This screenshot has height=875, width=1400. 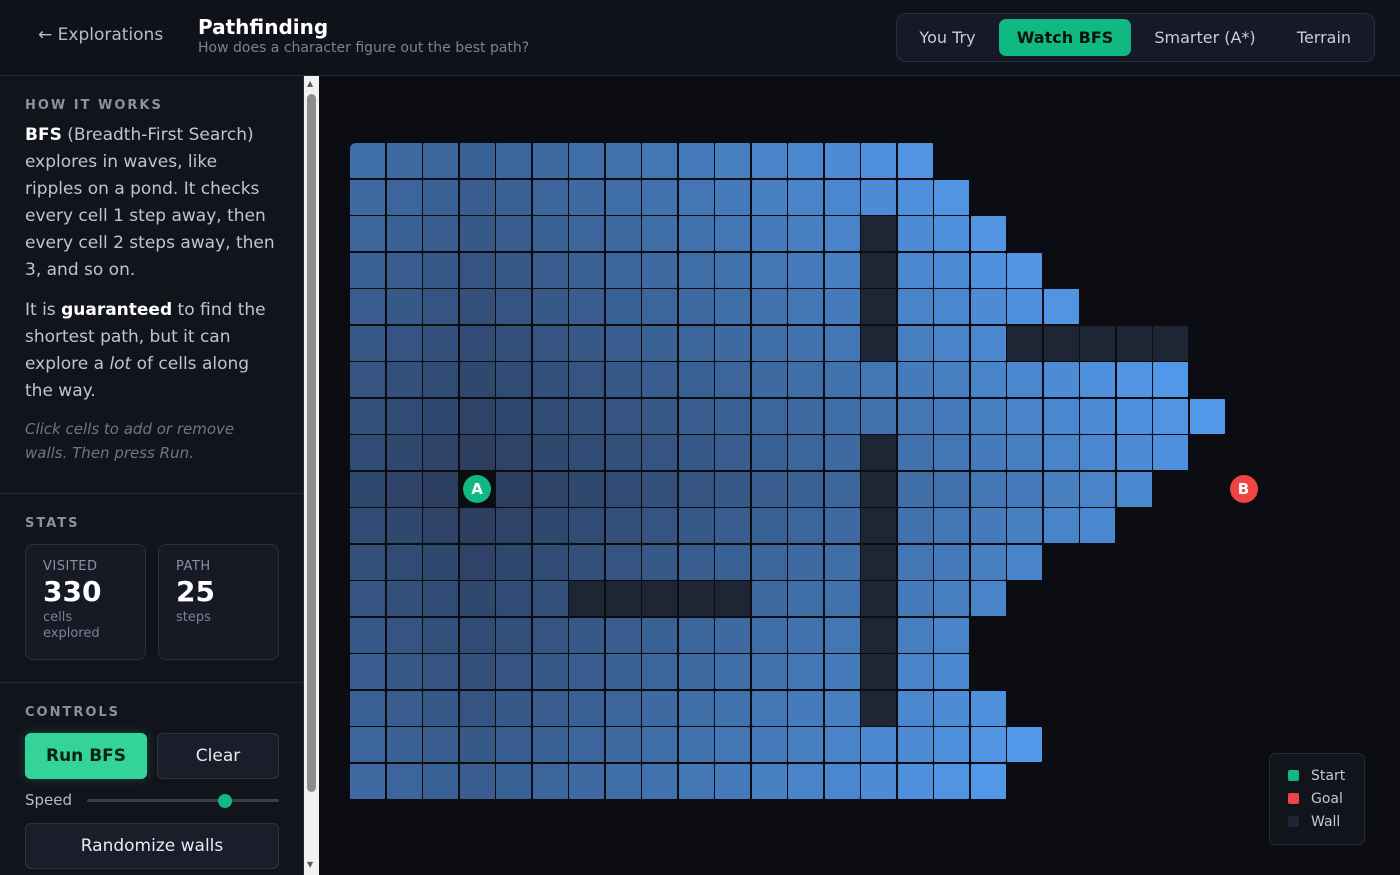 I want to click on sidebar-scrollbar: ▲ ▼, so click(x=311, y=475).